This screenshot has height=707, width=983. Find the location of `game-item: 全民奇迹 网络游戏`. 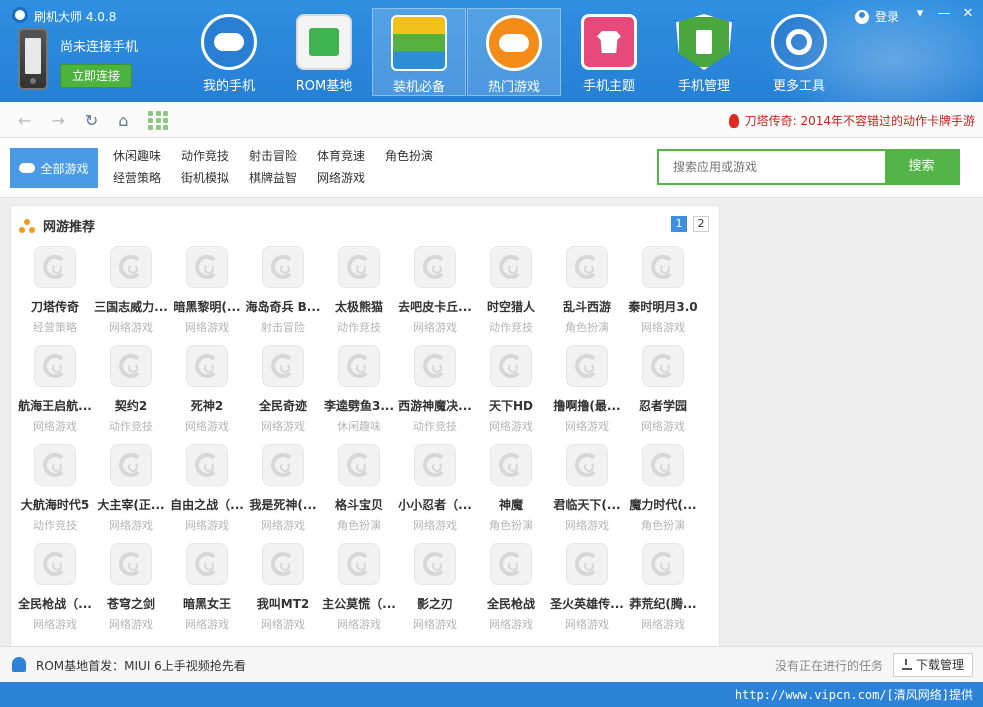

game-item: 全民奇迹 网络游戏 is located at coordinates (283, 394).